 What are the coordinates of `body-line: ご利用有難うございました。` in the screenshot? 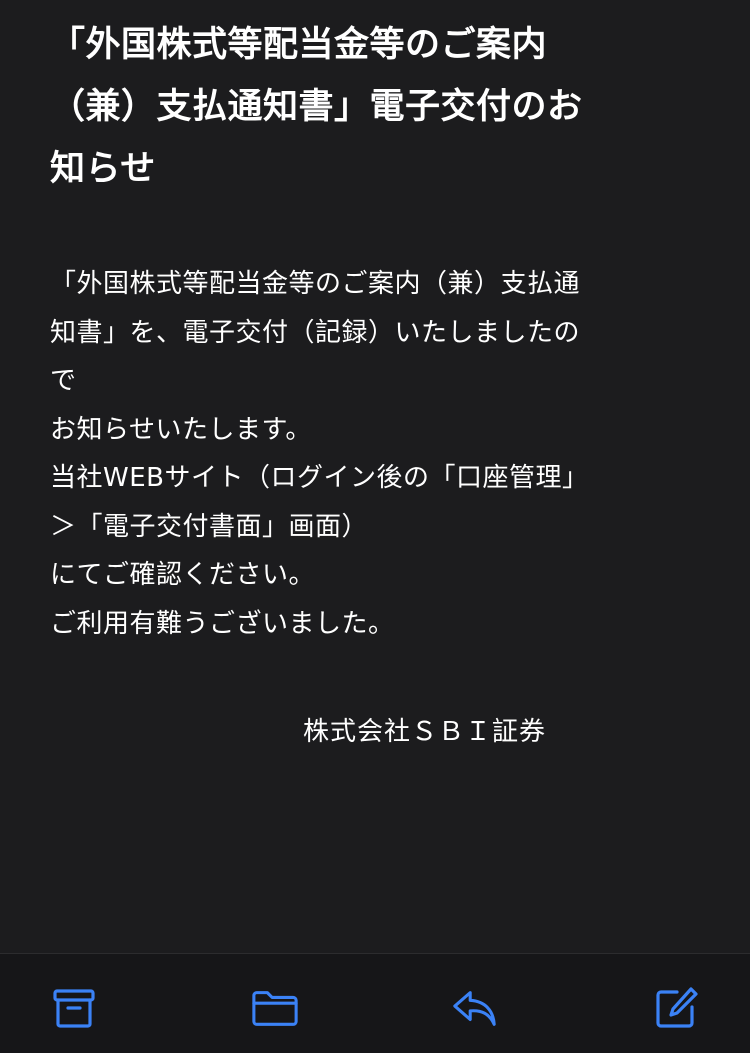 It's located at (222, 623).